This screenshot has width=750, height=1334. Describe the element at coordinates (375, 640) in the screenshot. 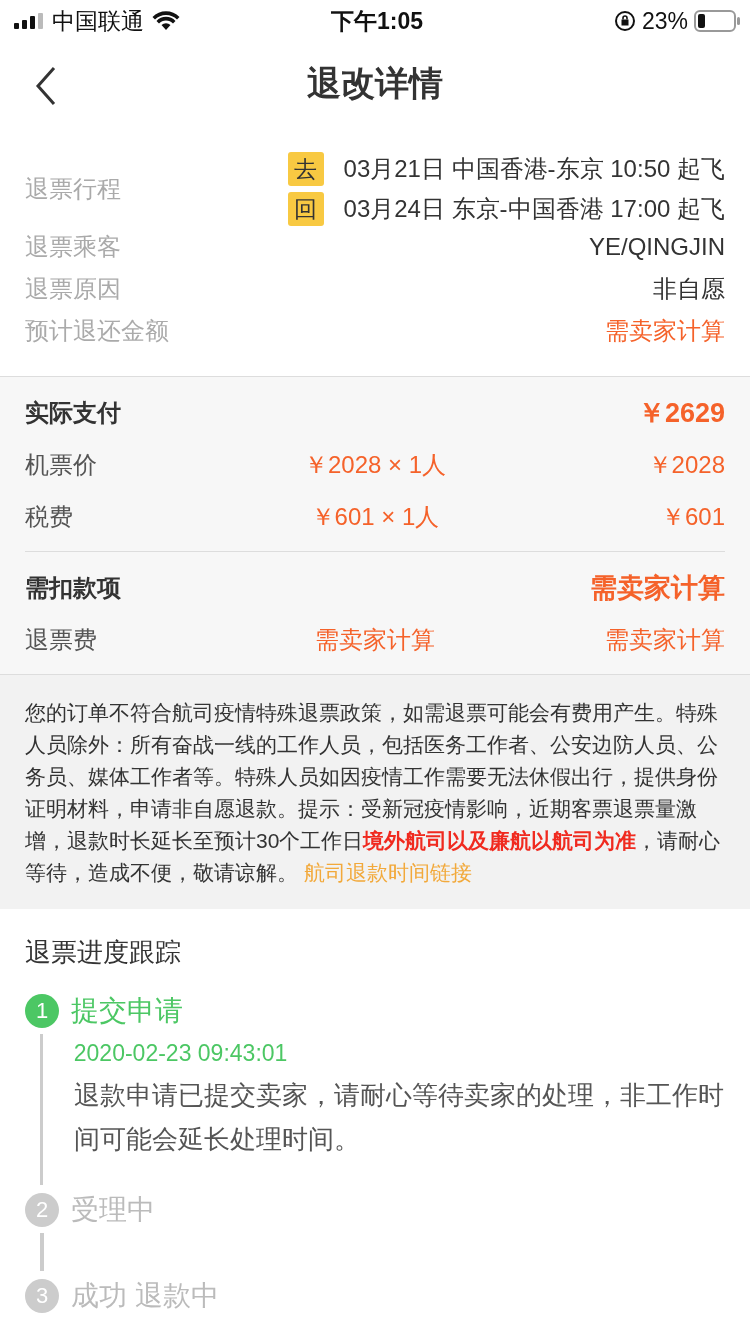

I see `unit-price: 需卖家计算` at that location.